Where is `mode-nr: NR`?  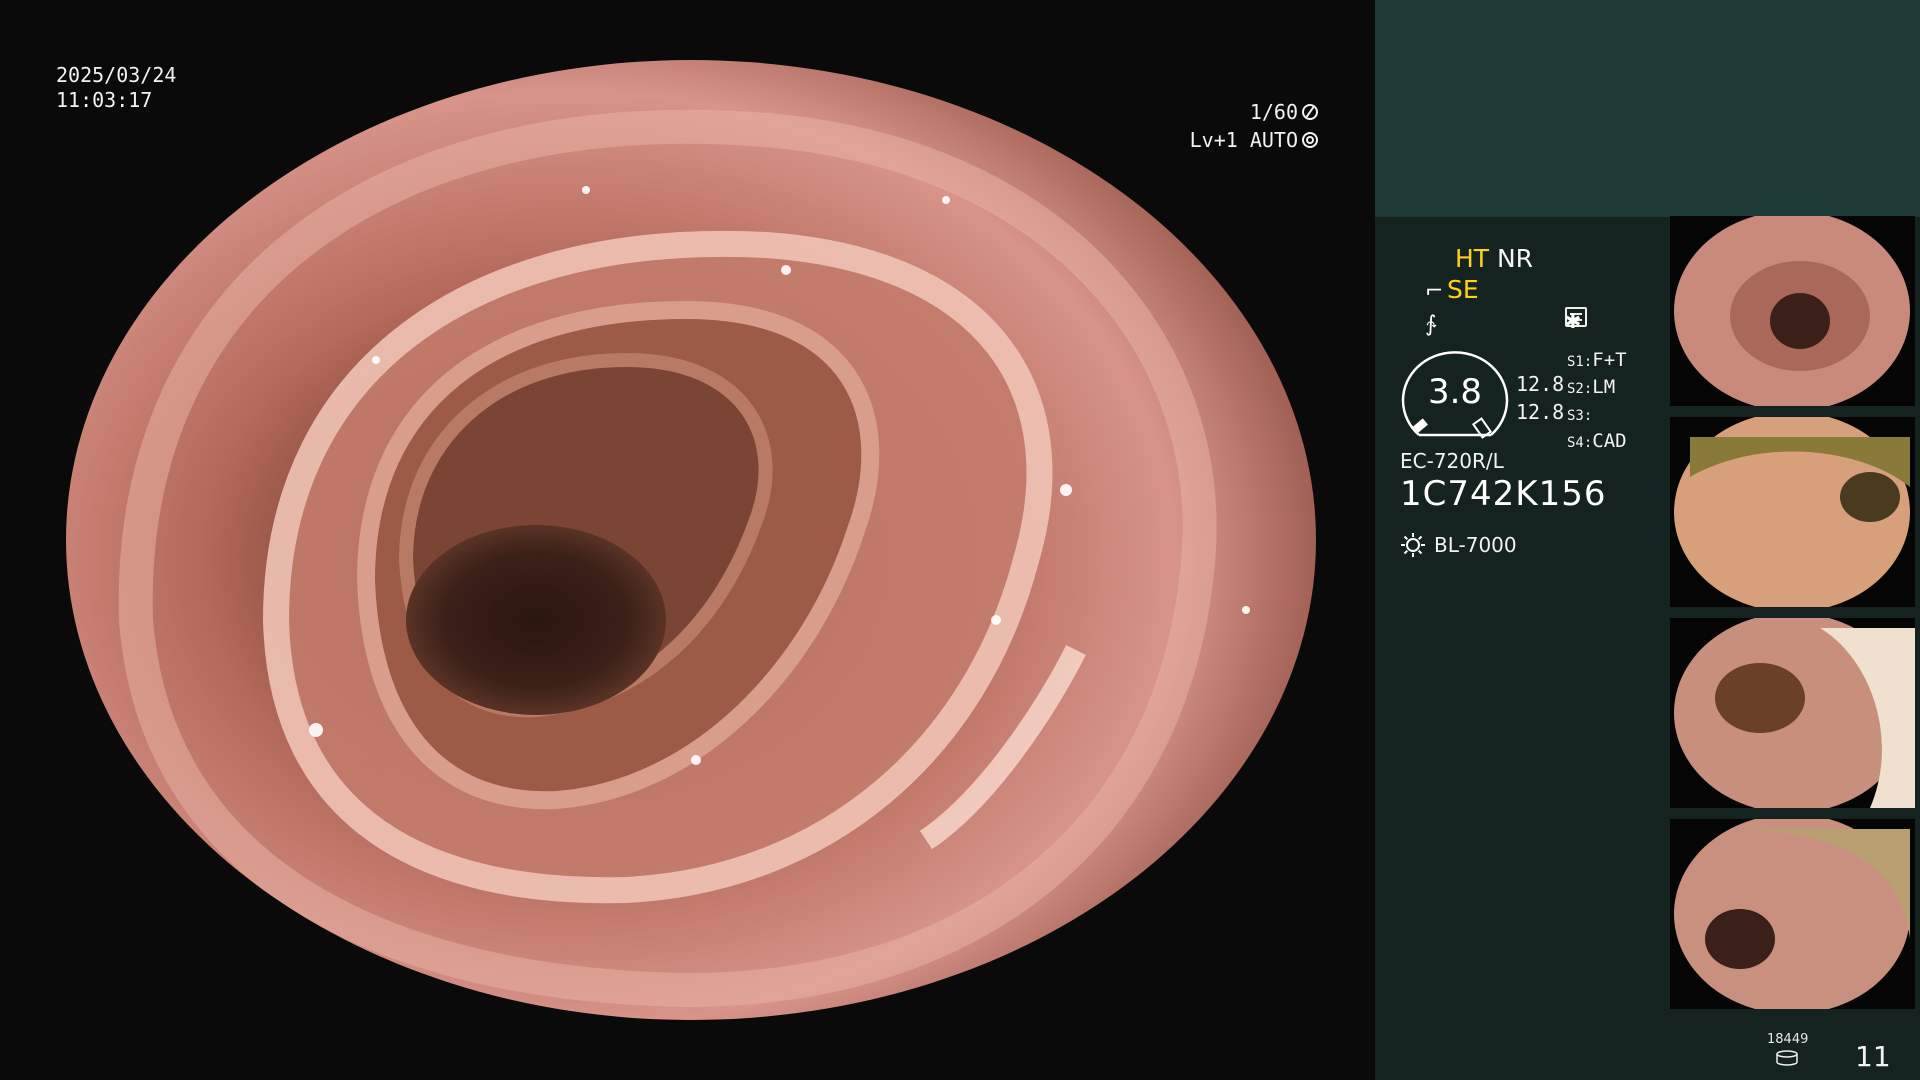
mode-nr: NR is located at coordinates (1515, 258).